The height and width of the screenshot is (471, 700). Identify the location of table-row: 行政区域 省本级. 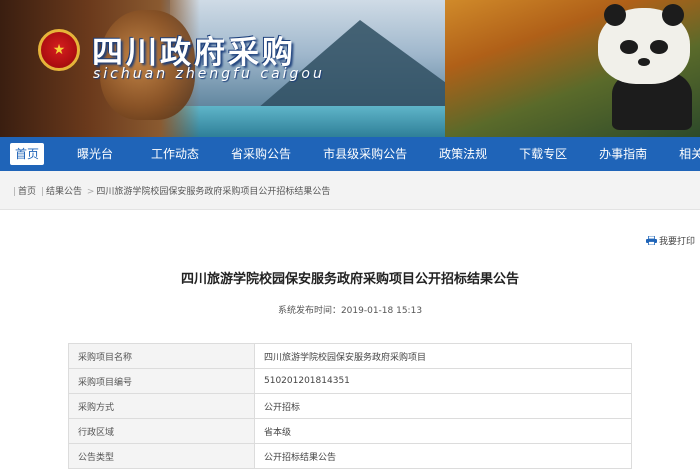
(350, 431).